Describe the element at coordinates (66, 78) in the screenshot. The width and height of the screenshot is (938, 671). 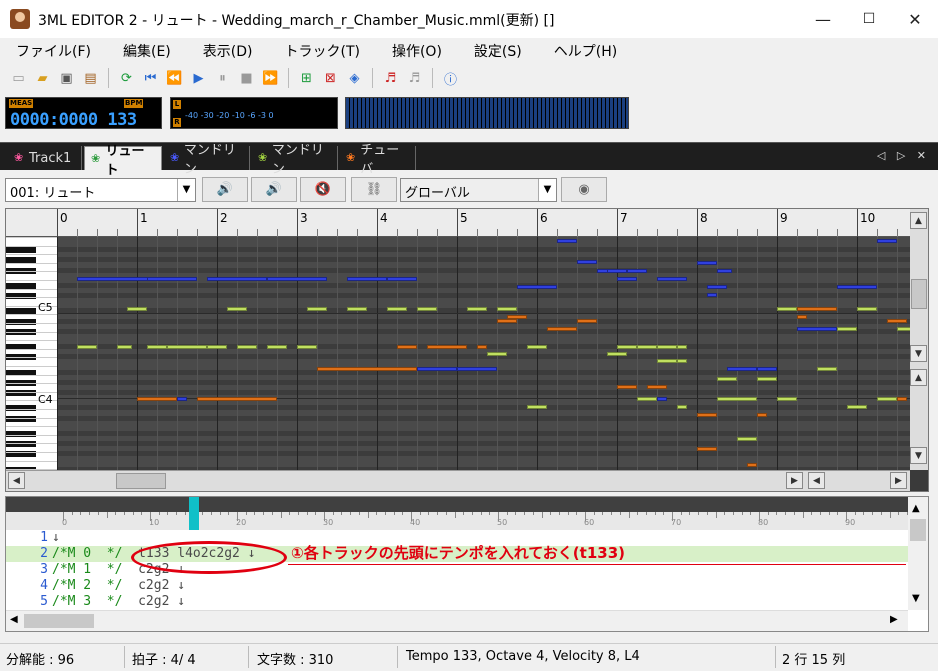
I see `save-icon: ▣` at that location.